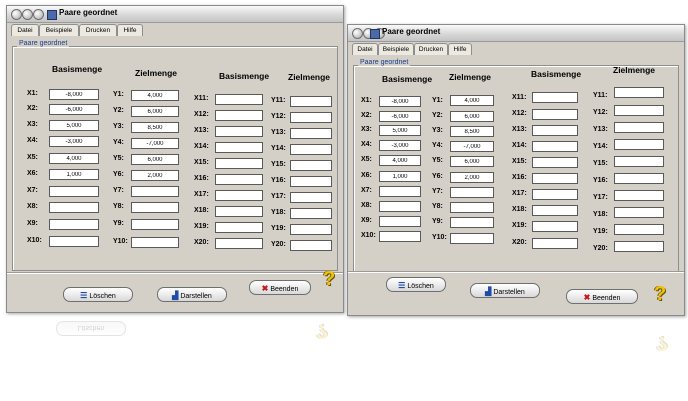  I want to click on input-x20, so click(555, 243).